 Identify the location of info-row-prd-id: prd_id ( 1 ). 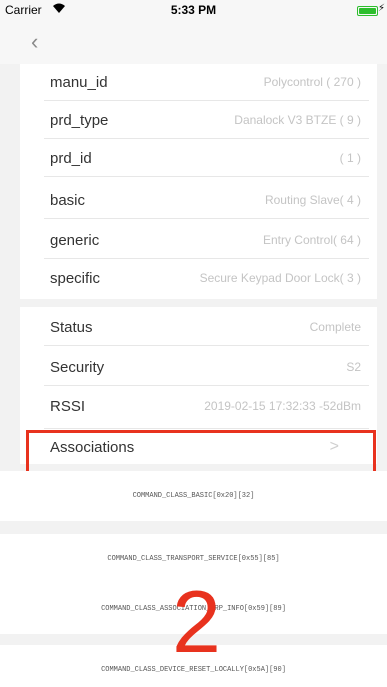
(206, 158).